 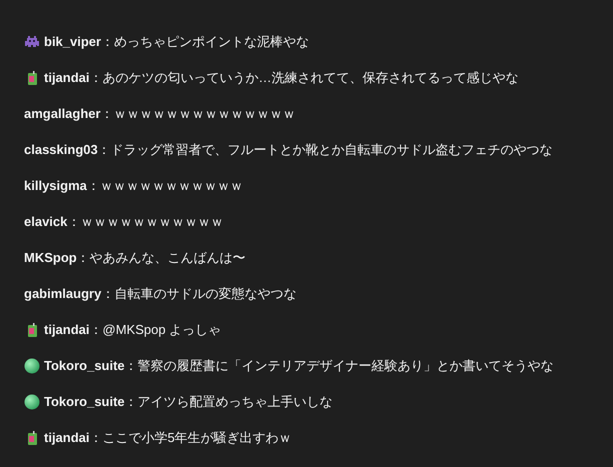 I want to click on message-text: 警察の履歴書に「インテリアデザイナー経験あり」とか書いてそうやな, so click(x=346, y=366).